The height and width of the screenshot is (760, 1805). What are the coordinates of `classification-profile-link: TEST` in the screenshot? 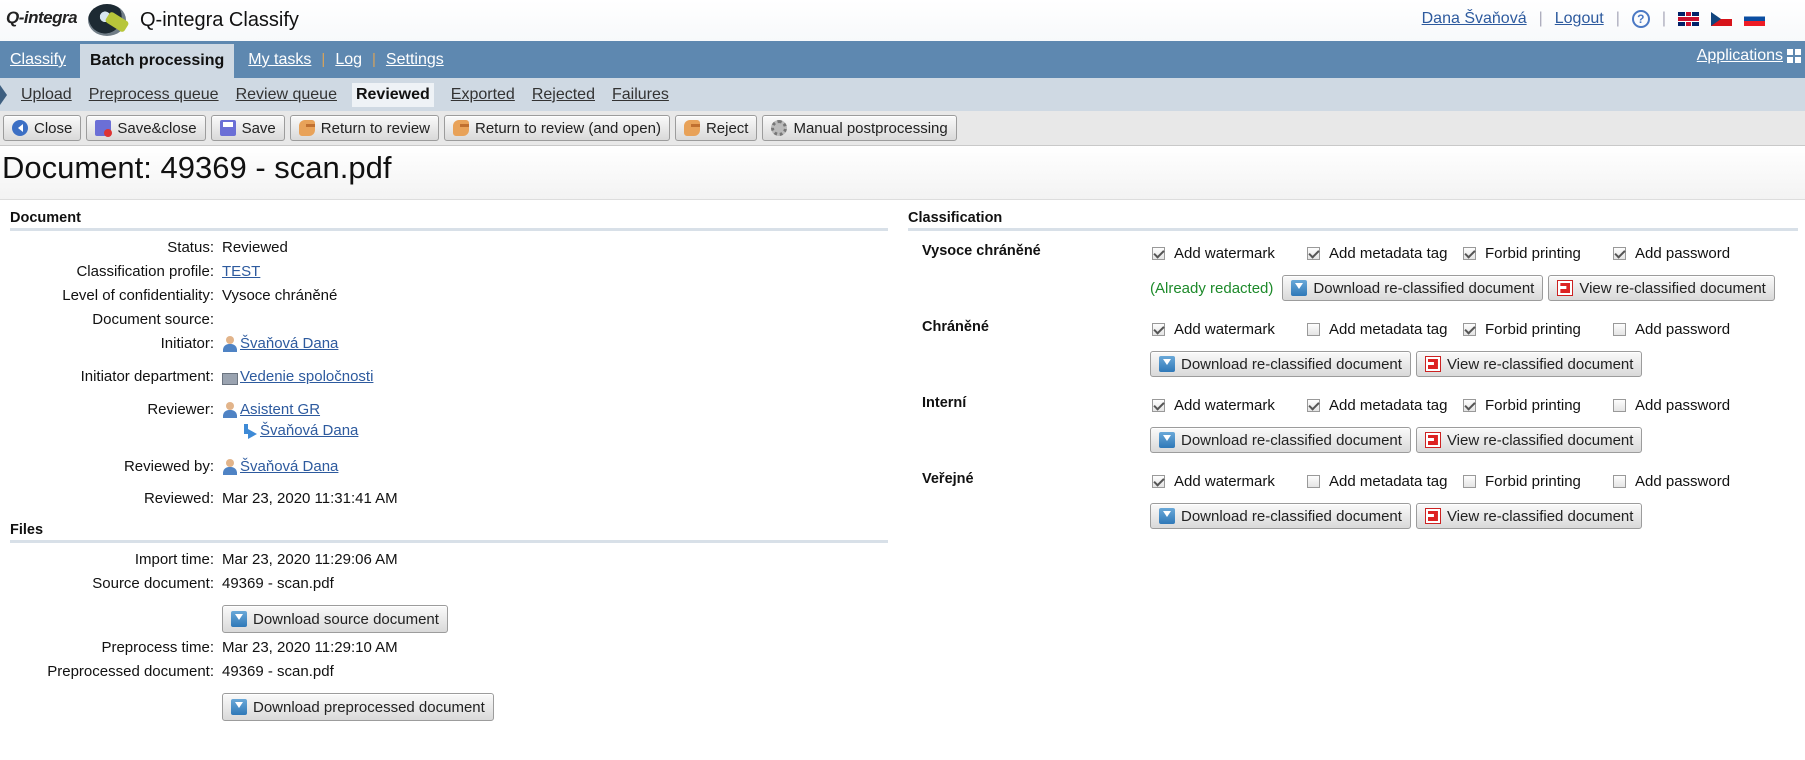 It's located at (241, 271).